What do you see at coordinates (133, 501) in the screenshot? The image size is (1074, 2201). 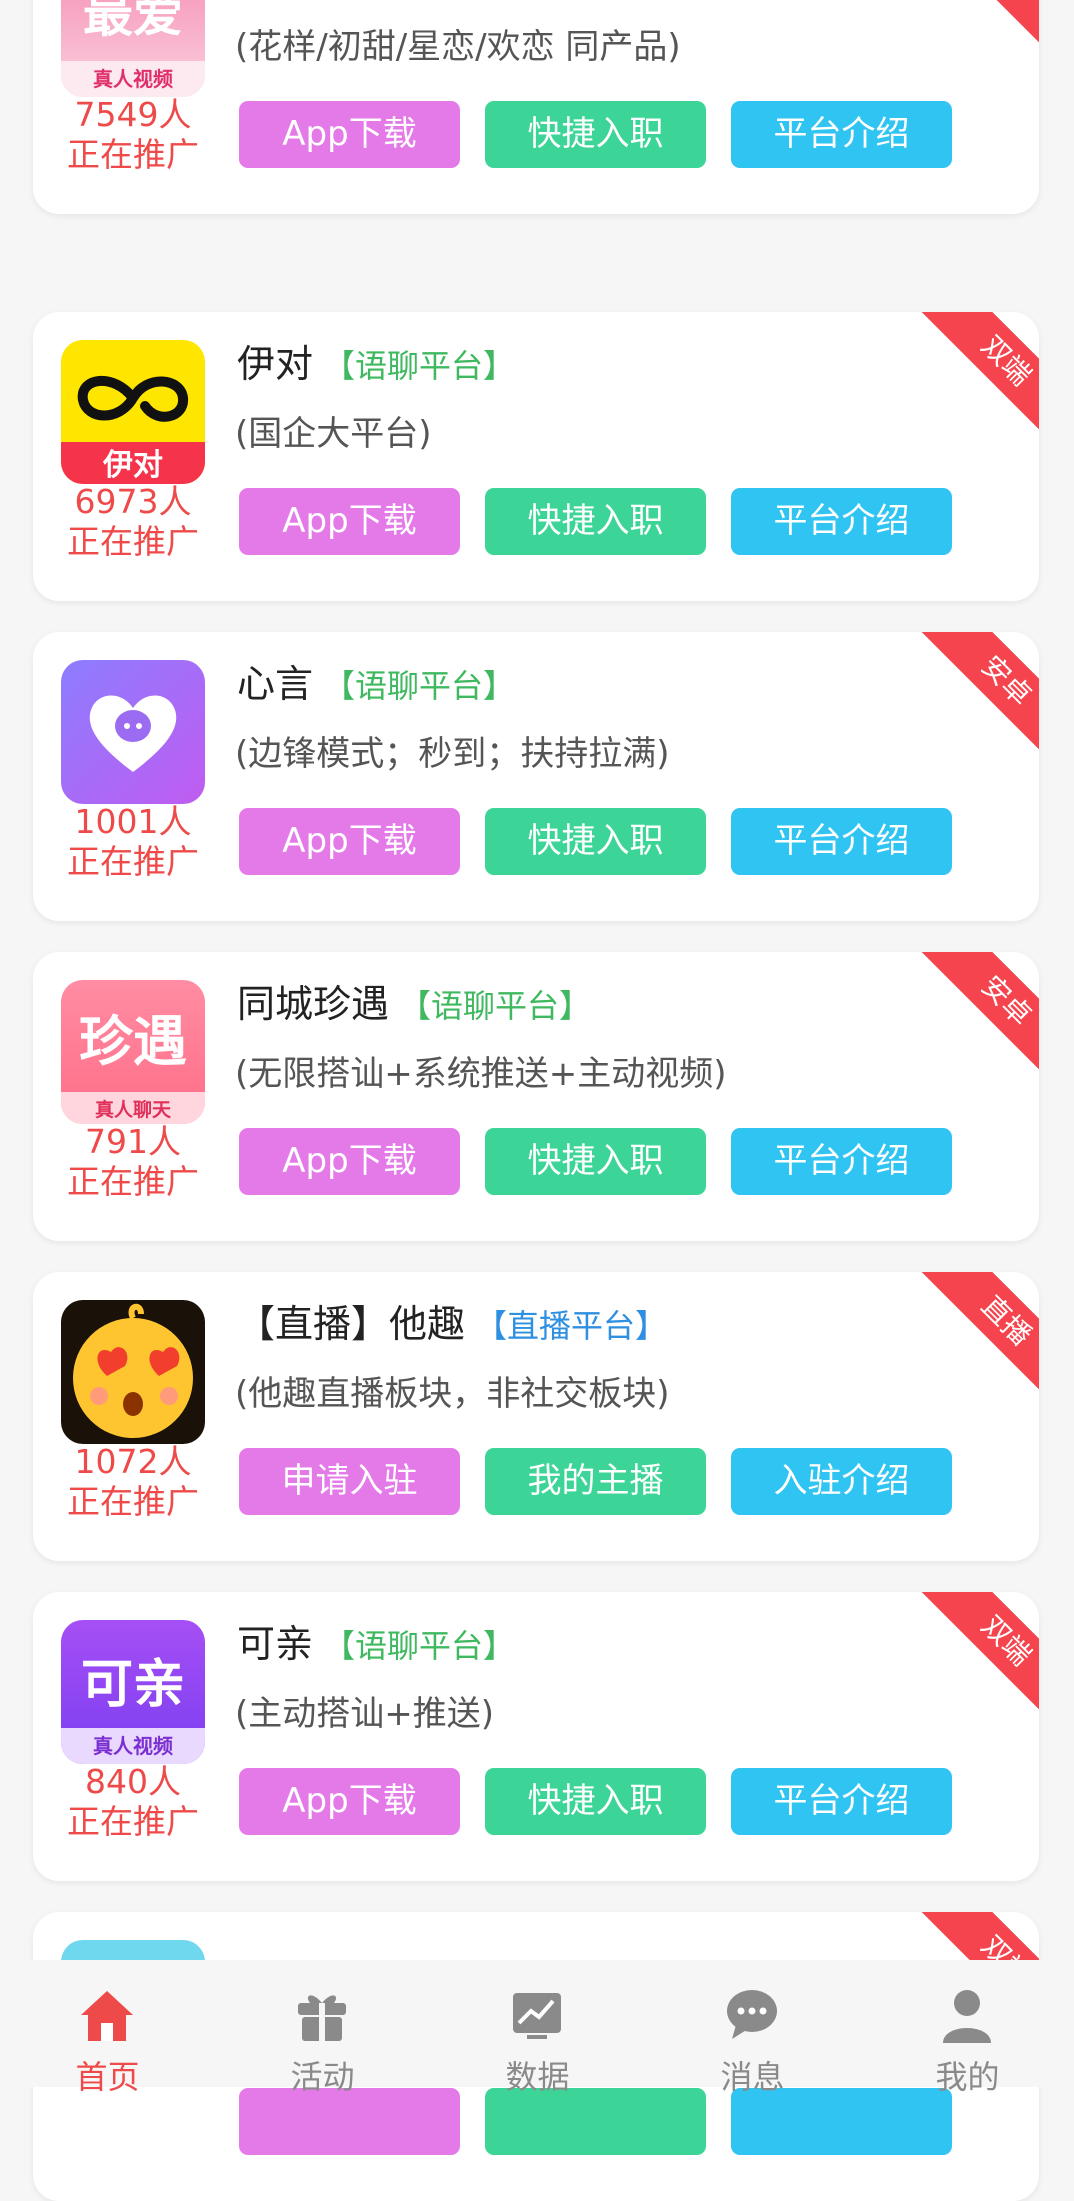 I see `promoter-number: 6973人` at bounding box center [133, 501].